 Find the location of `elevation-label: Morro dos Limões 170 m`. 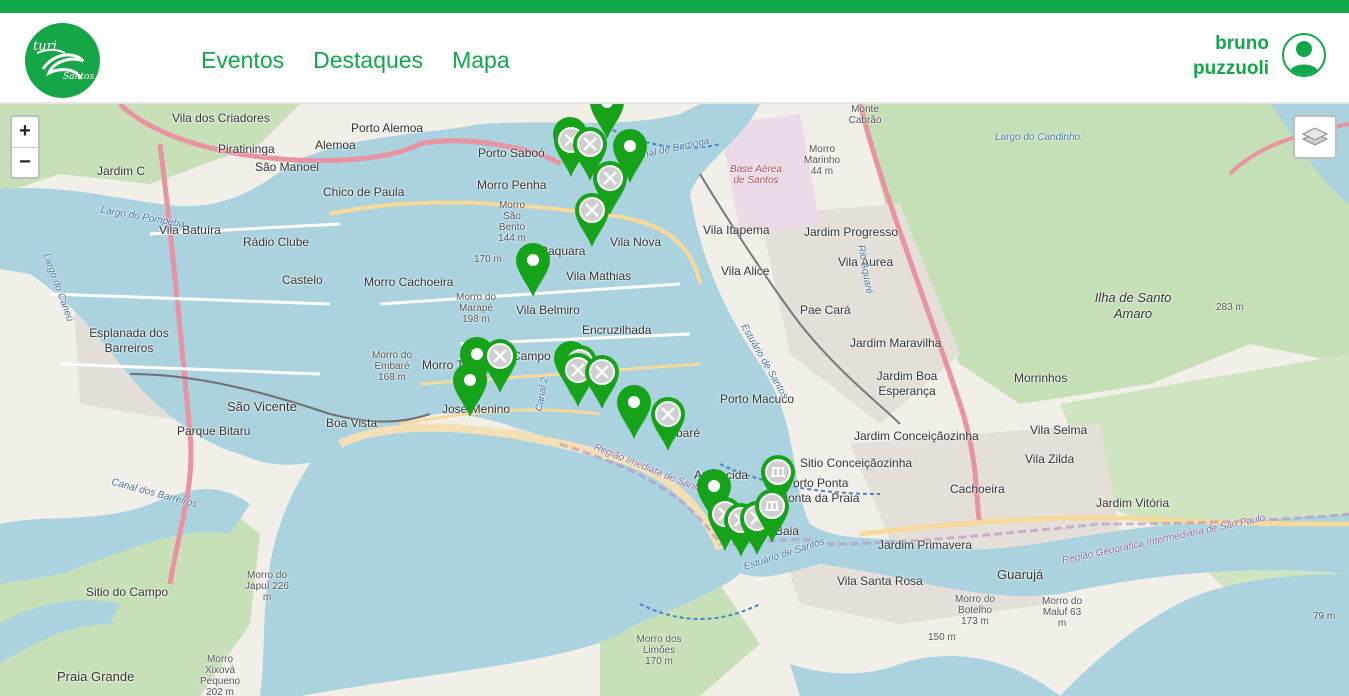

elevation-label: Morro dos Limões 170 m is located at coordinates (659, 650).